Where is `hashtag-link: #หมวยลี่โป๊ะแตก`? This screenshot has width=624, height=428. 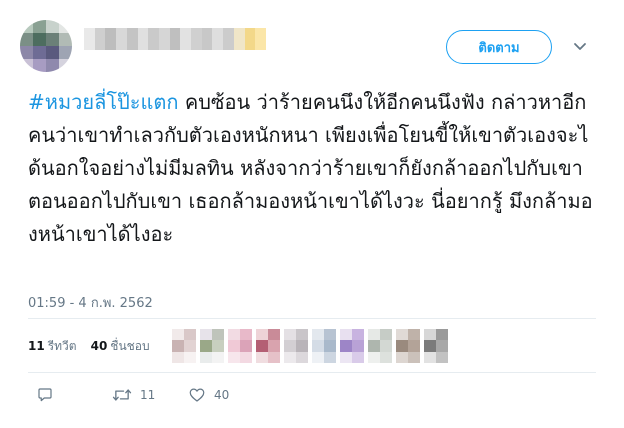
hashtag-link: #หมวยลี่โป๊ะแตก is located at coordinates (103, 102).